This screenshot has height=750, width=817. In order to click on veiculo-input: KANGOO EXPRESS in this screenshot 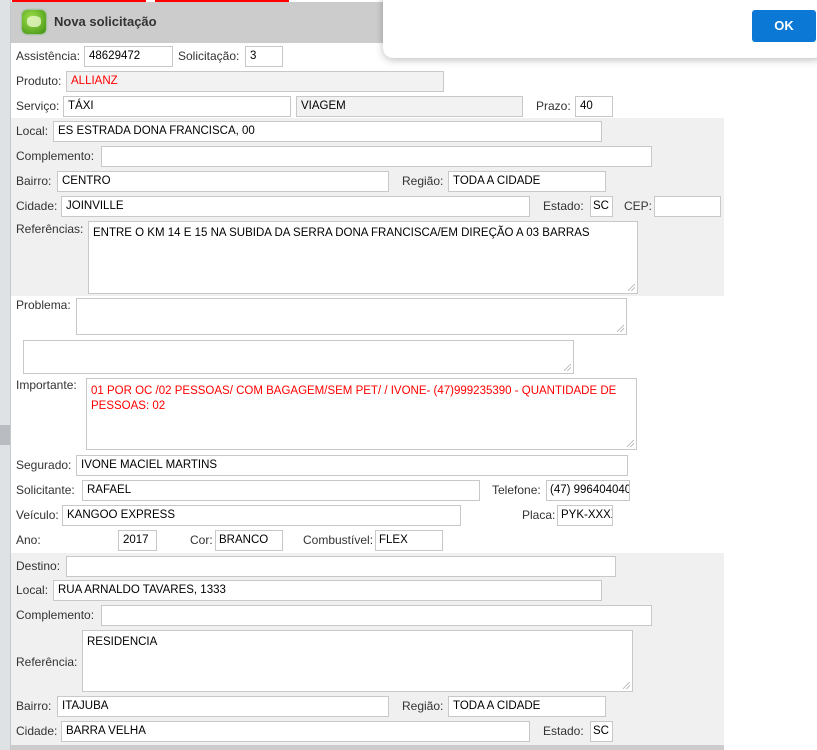, I will do `click(261, 515)`.